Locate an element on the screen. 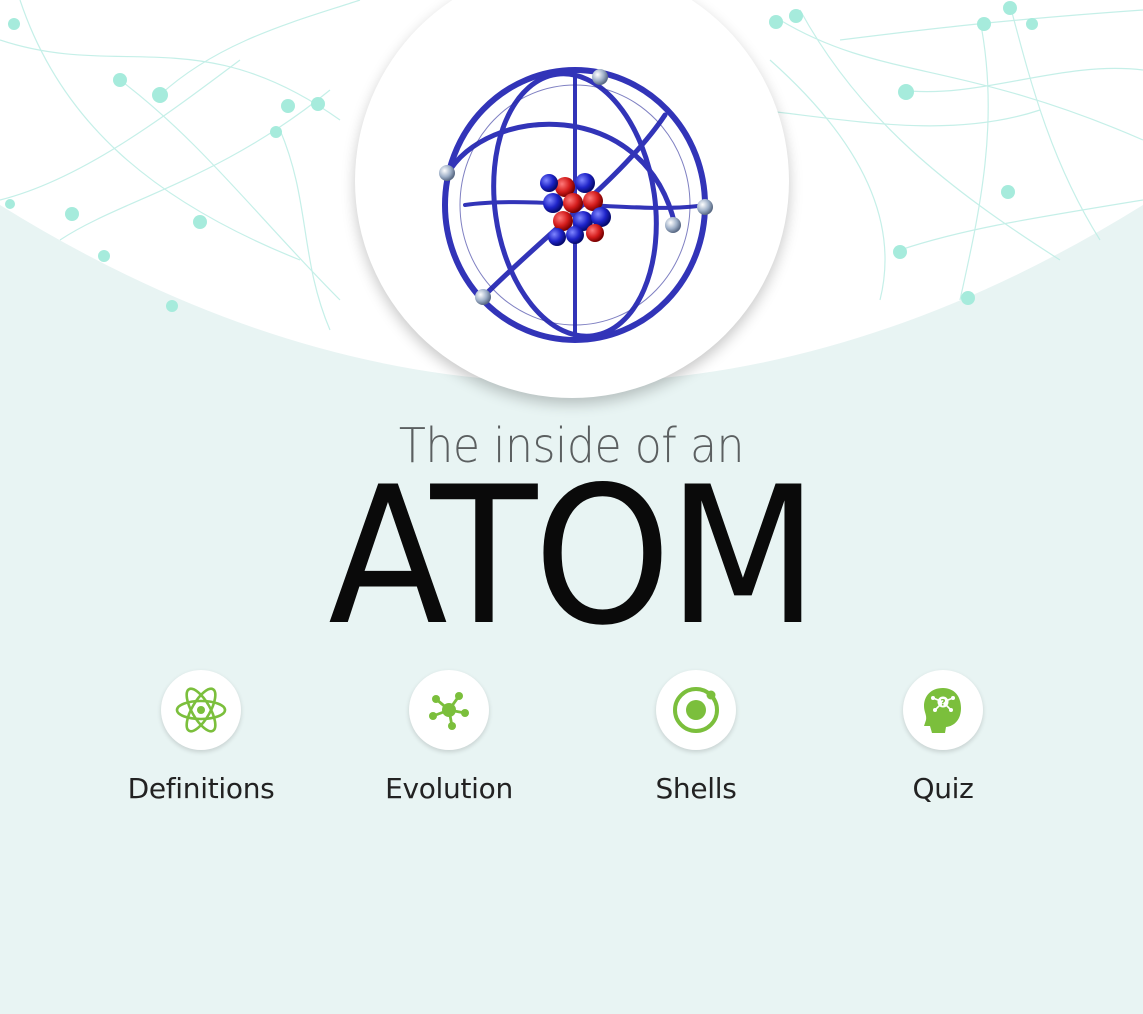  menu-label: Shells is located at coordinates (696, 788).